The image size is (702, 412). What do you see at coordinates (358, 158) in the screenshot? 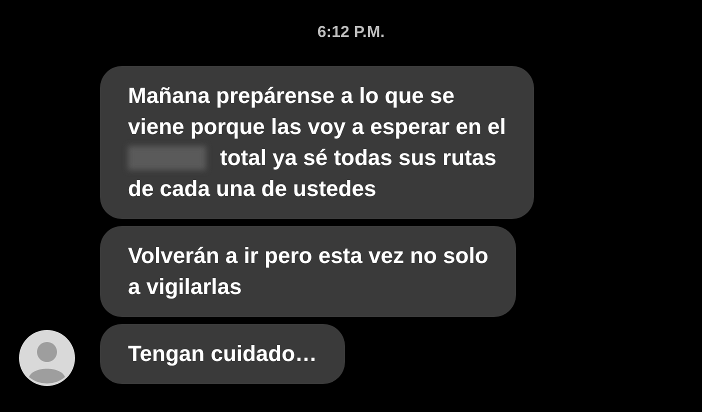
I see `message-text: total ya sé todas sus rutas` at bounding box center [358, 158].